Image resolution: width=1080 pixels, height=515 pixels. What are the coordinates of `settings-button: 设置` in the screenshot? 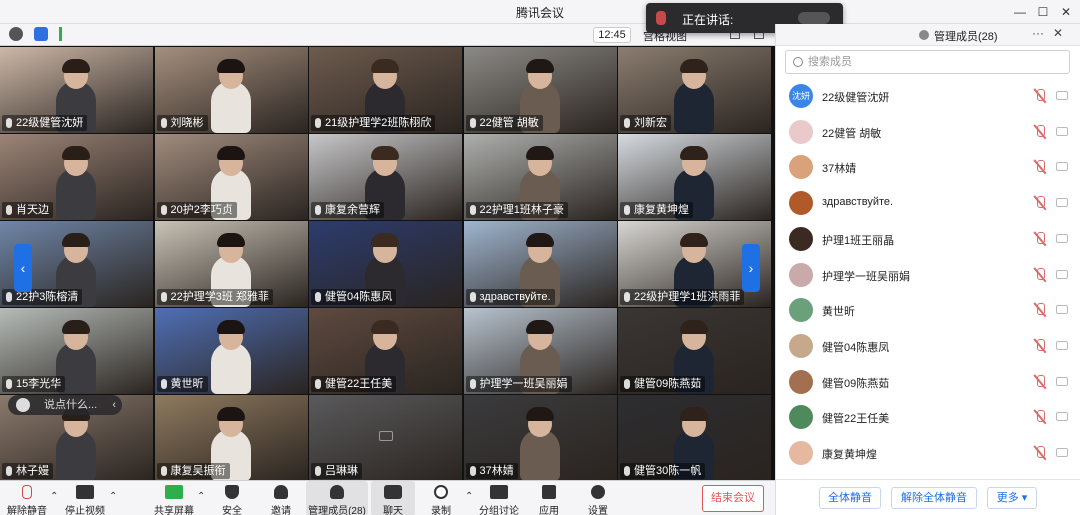 It's located at (598, 498).